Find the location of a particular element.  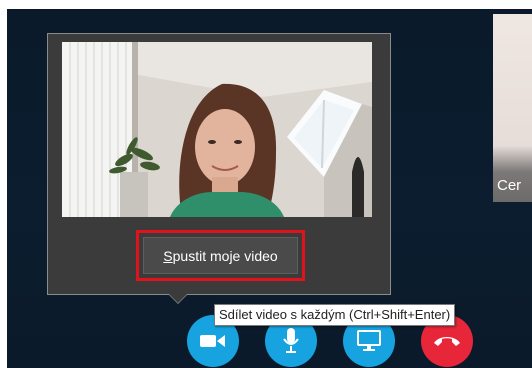

start-my-video-button: Spustit moje video is located at coordinates (220, 255).